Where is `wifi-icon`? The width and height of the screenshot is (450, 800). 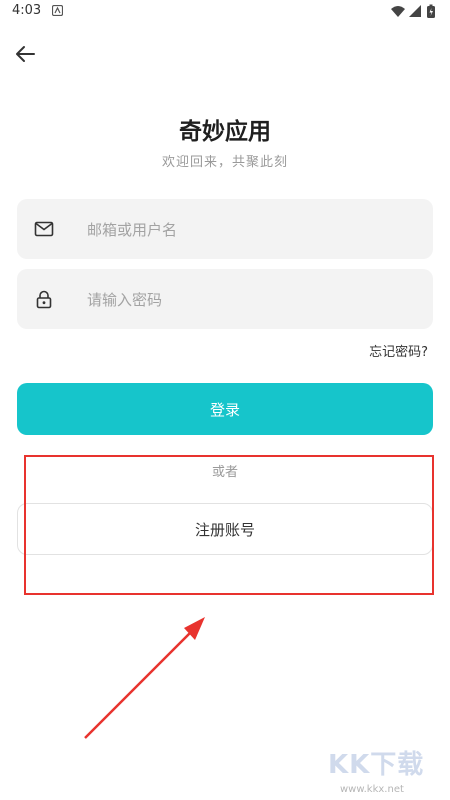 wifi-icon is located at coordinates (398, 11).